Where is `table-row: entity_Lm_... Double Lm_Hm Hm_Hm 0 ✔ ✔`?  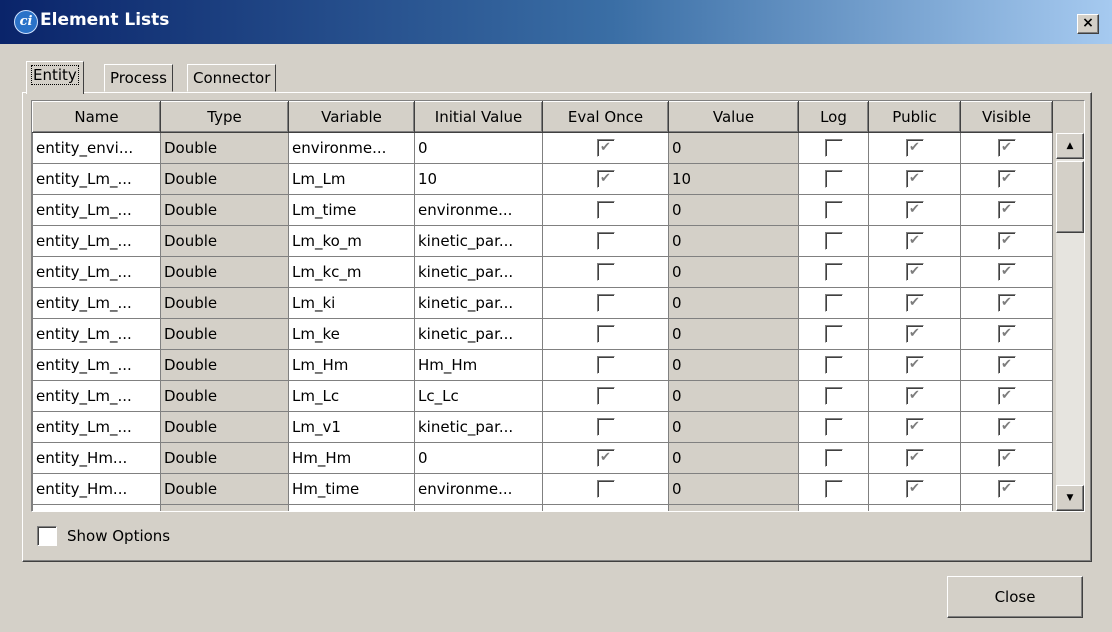
table-row: entity_Lm_... Double Lm_Hm Hm_Hm 0 ✔ ✔ is located at coordinates (542, 365).